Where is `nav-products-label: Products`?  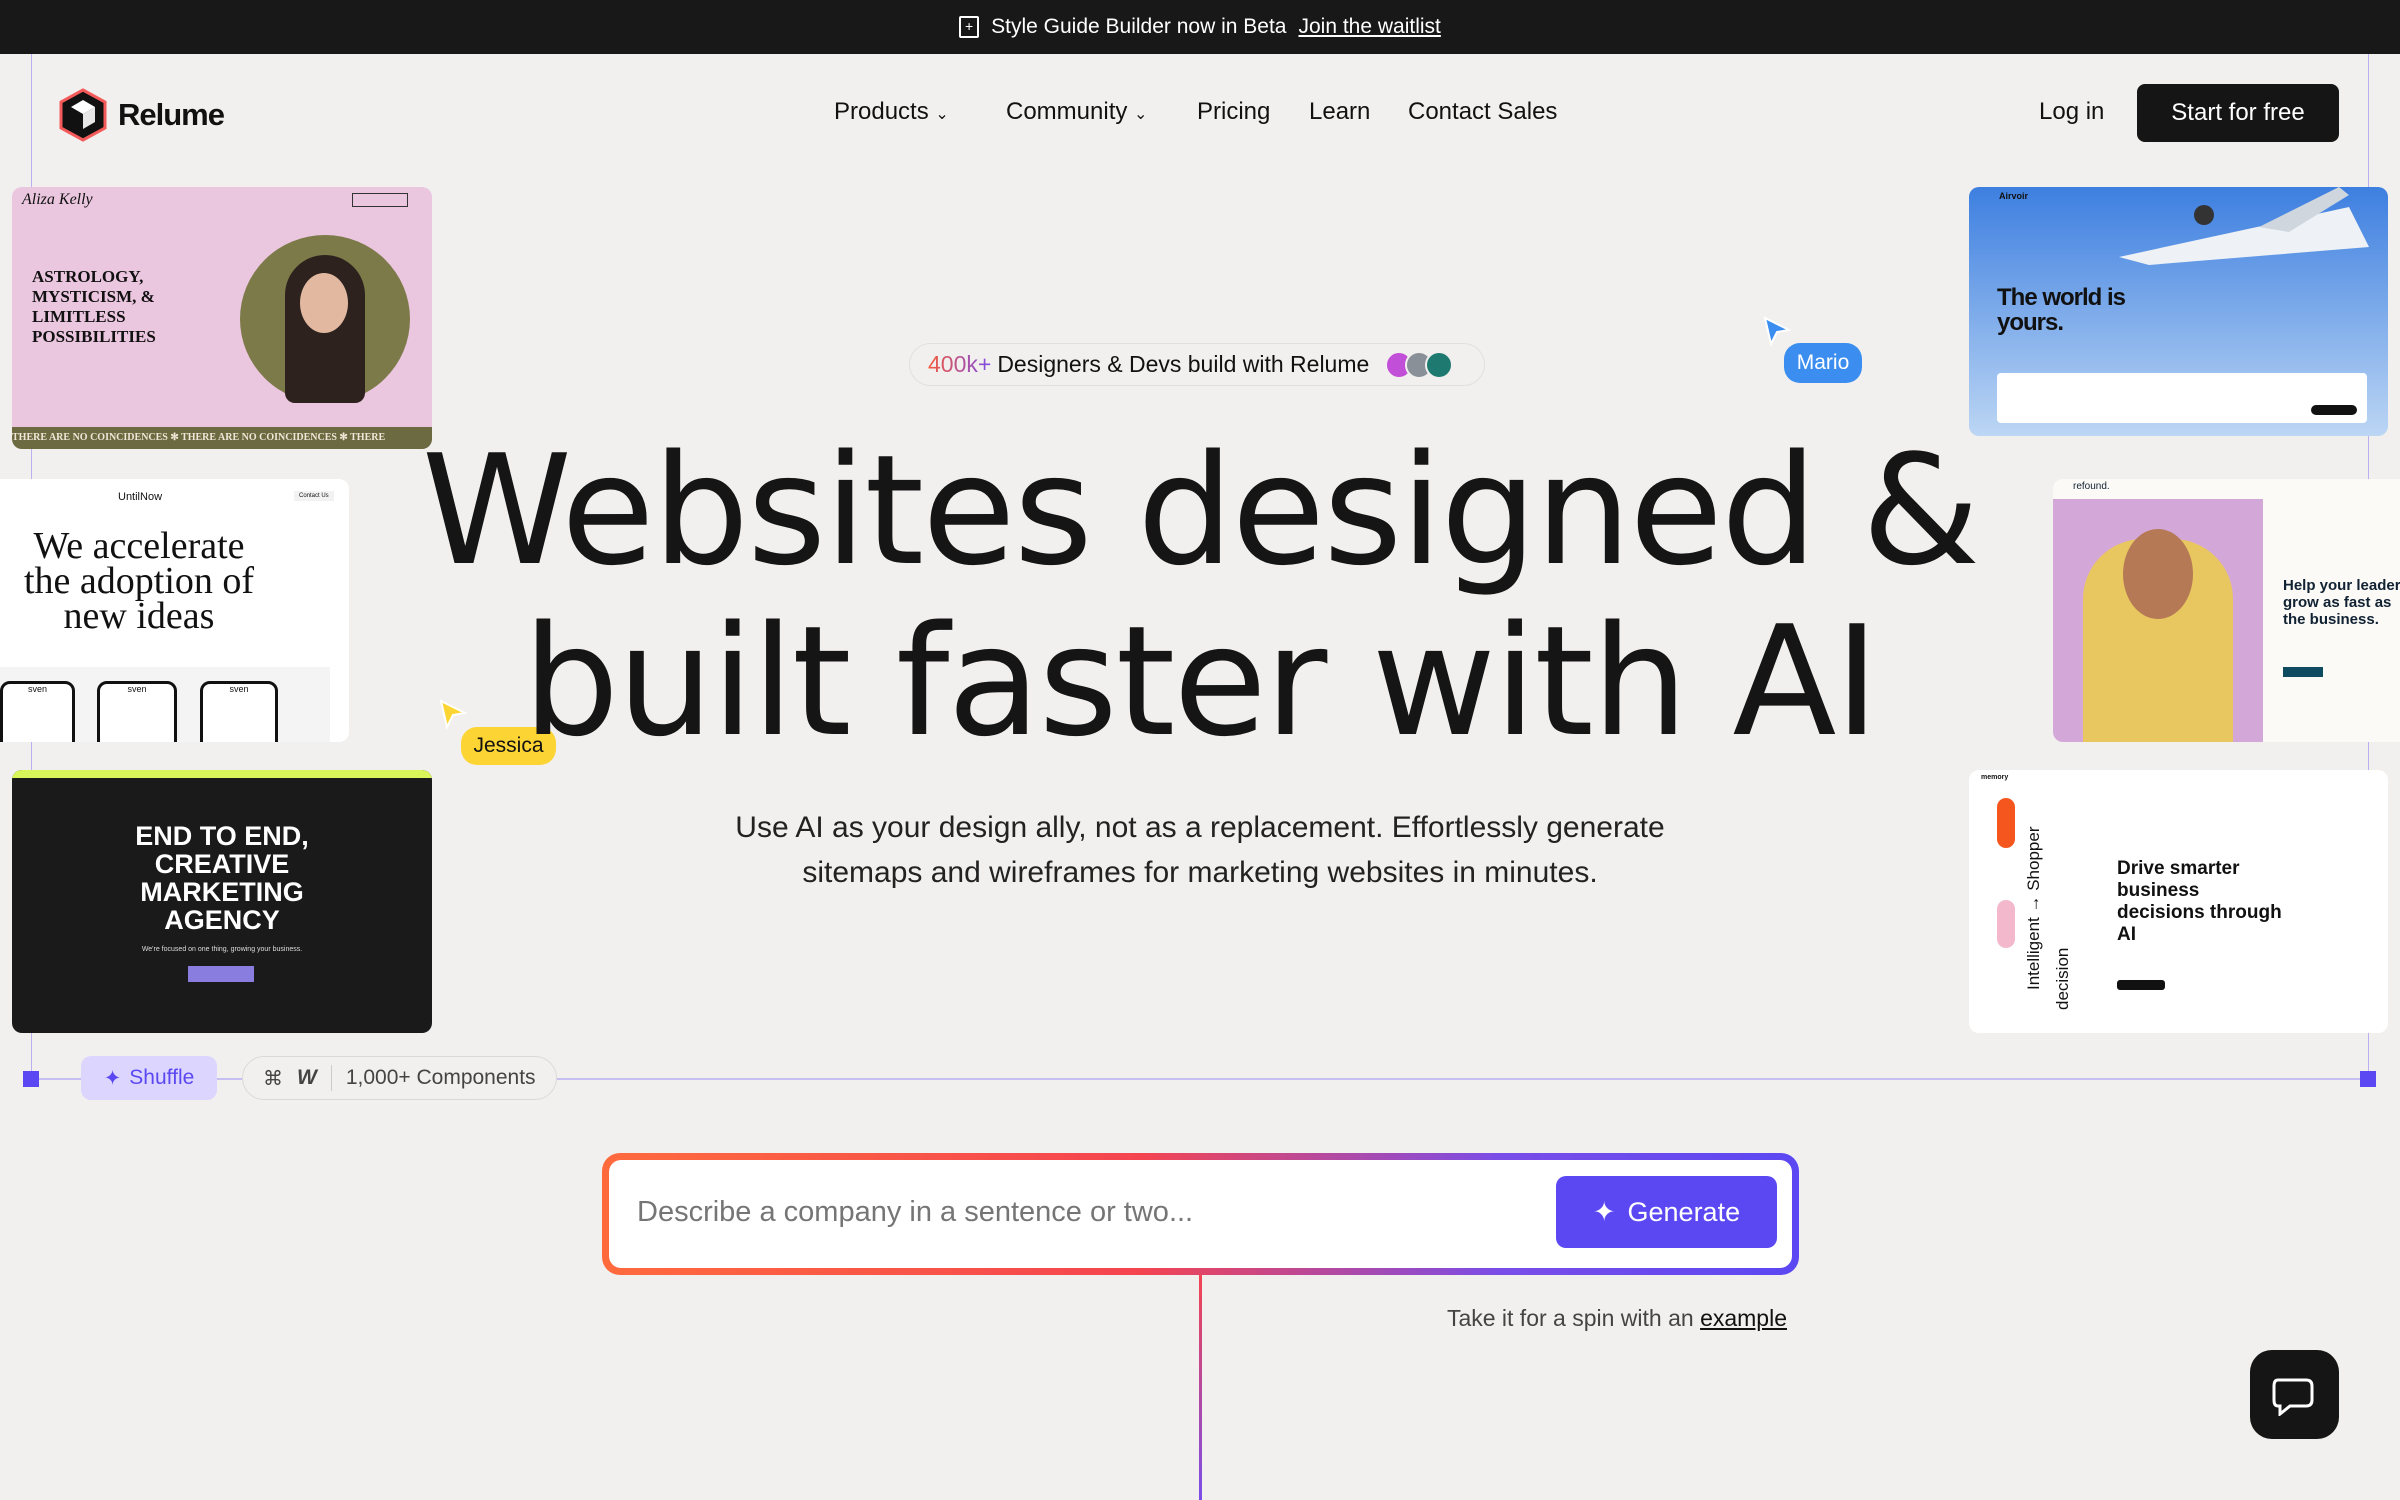
nav-products-label: Products is located at coordinates (881, 111).